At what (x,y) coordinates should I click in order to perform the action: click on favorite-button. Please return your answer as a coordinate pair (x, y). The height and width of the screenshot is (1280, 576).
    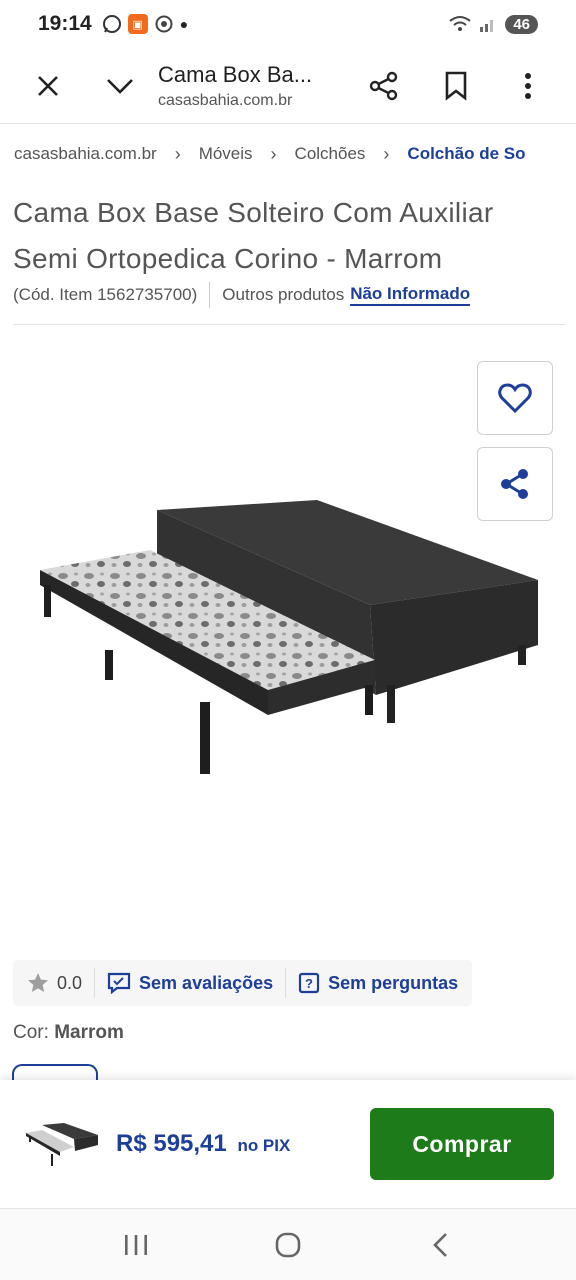
    Looking at the image, I should click on (515, 398).